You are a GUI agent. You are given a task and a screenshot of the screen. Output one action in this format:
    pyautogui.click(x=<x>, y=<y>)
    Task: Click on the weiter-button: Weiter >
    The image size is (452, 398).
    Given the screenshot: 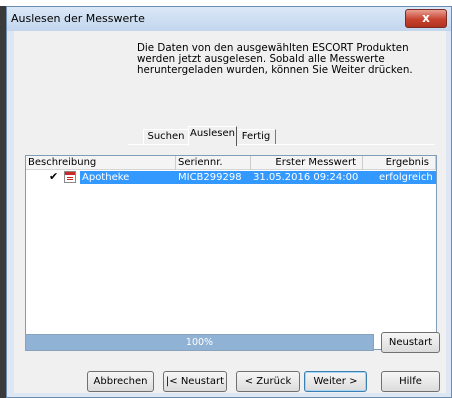 What is the action you would take?
    pyautogui.click(x=335, y=381)
    